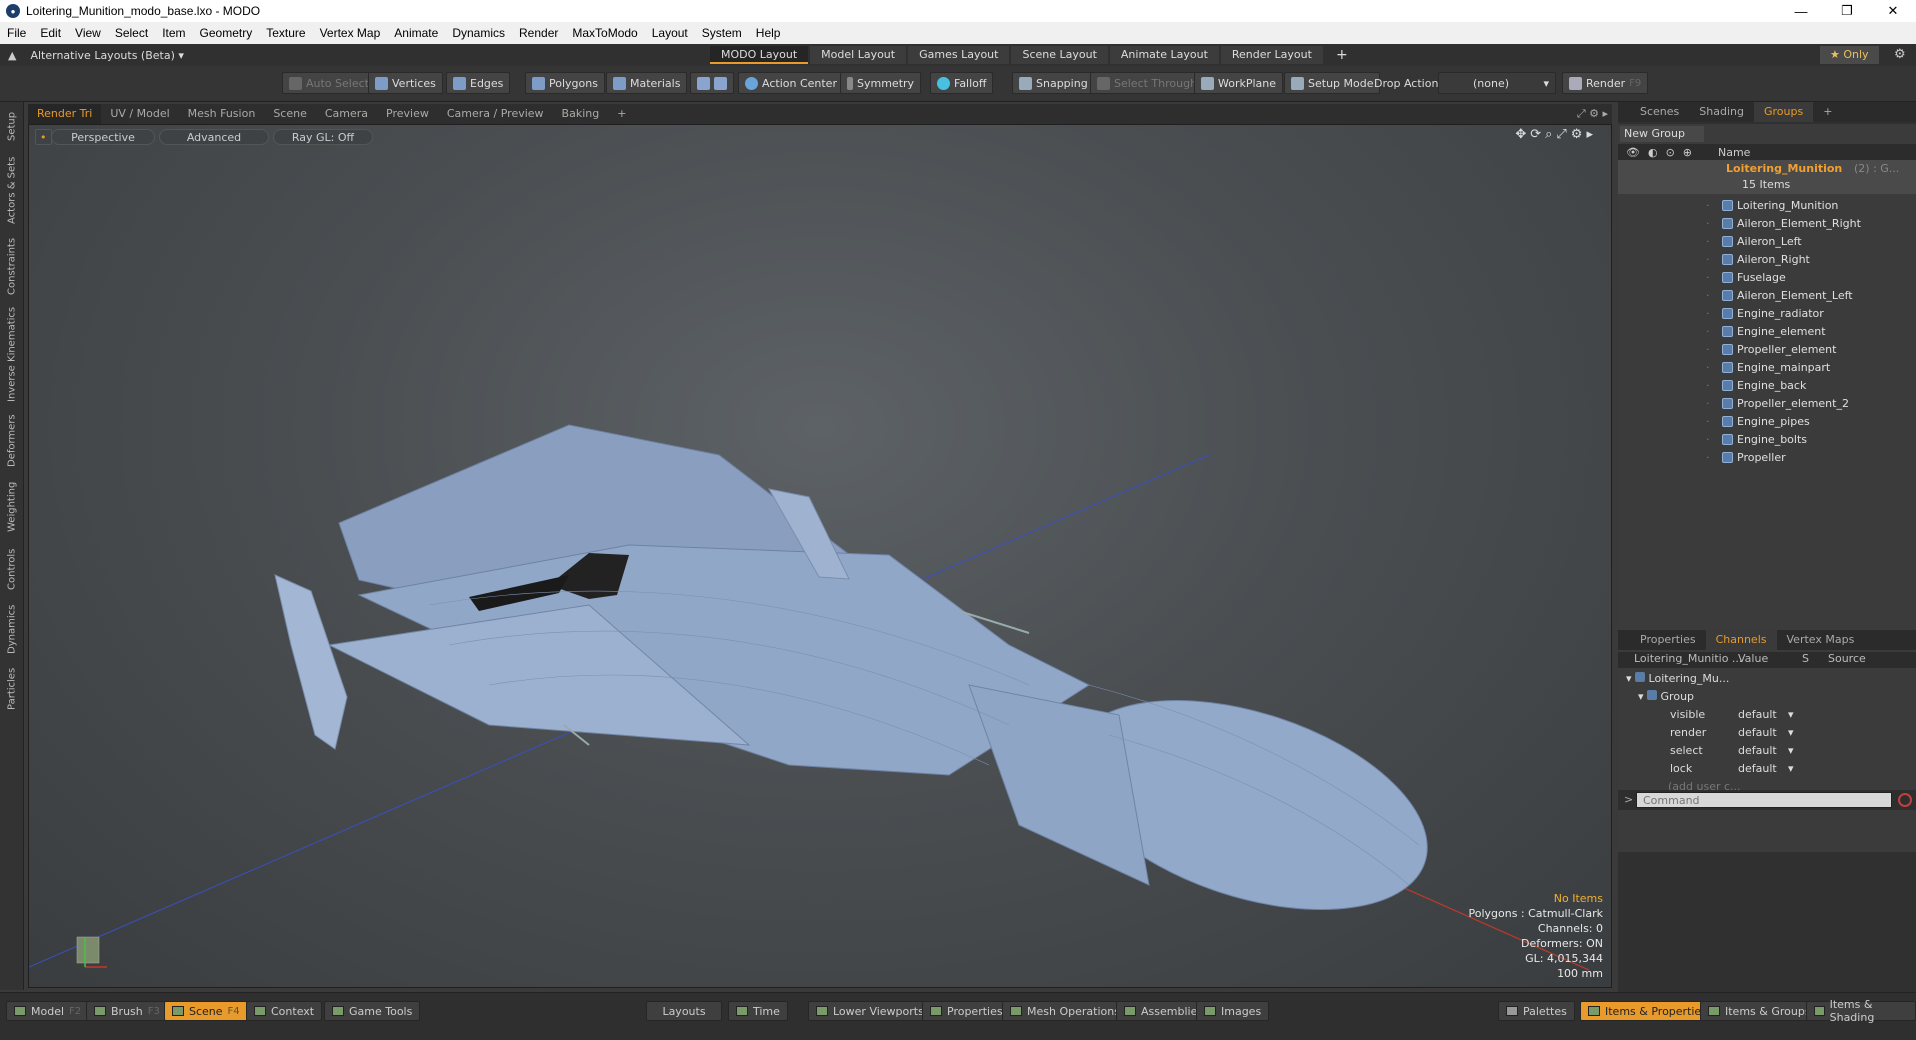 This screenshot has height=1040, width=1916. What do you see at coordinates (65, 114) in the screenshot?
I see `tab-render-tri: Render Tri` at bounding box center [65, 114].